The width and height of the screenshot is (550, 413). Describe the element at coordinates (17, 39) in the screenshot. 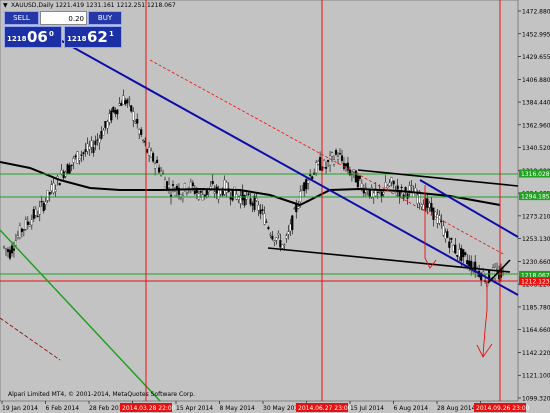

I see `bid-price-prefix: 1218` at that location.